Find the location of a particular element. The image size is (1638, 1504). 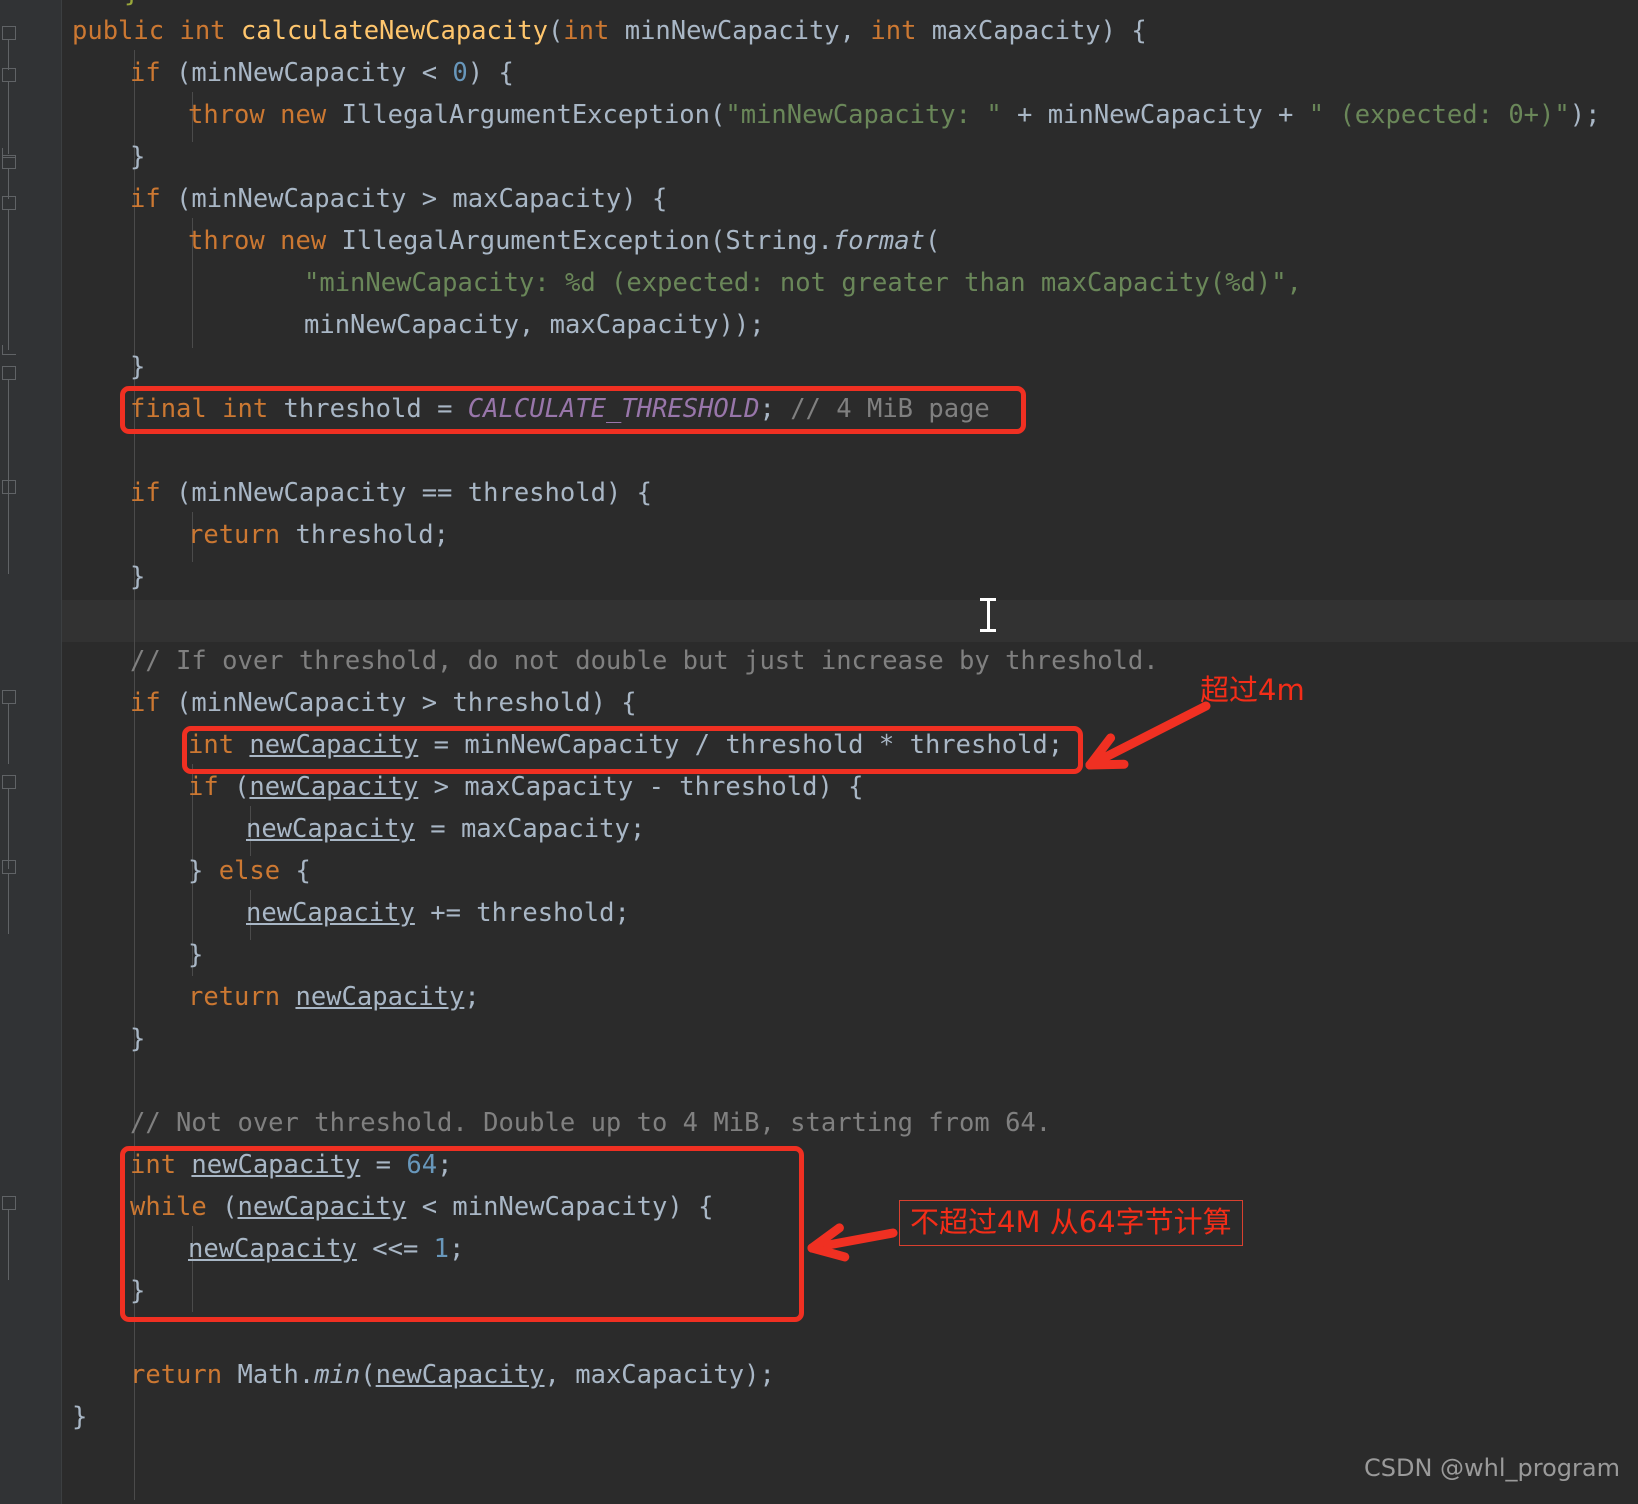

code-line: newCapacity += threshold; is located at coordinates (438, 913).